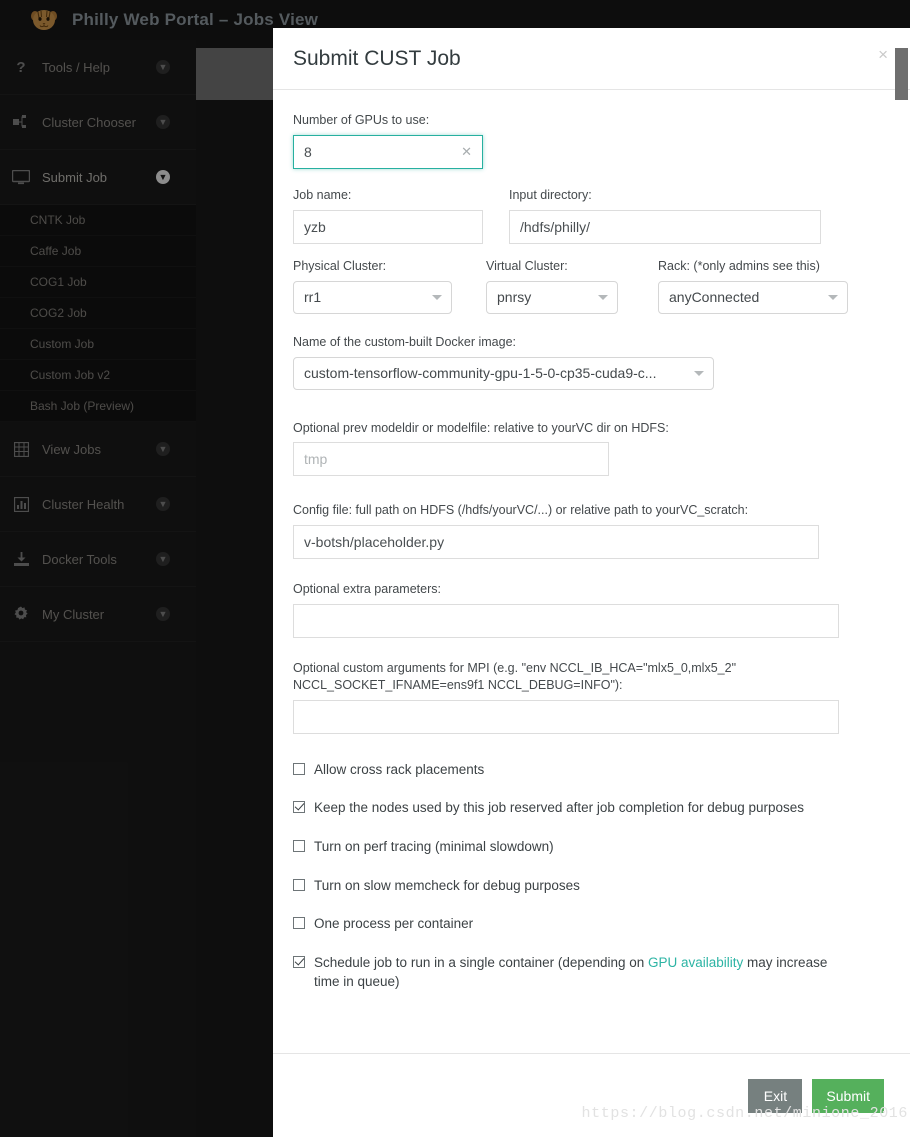 This screenshot has height=1137, width=910. What do you see at coordinates (466, 152) in the screenshot?
I see `clear-icon: ✕` at bounding box center [466, 152].